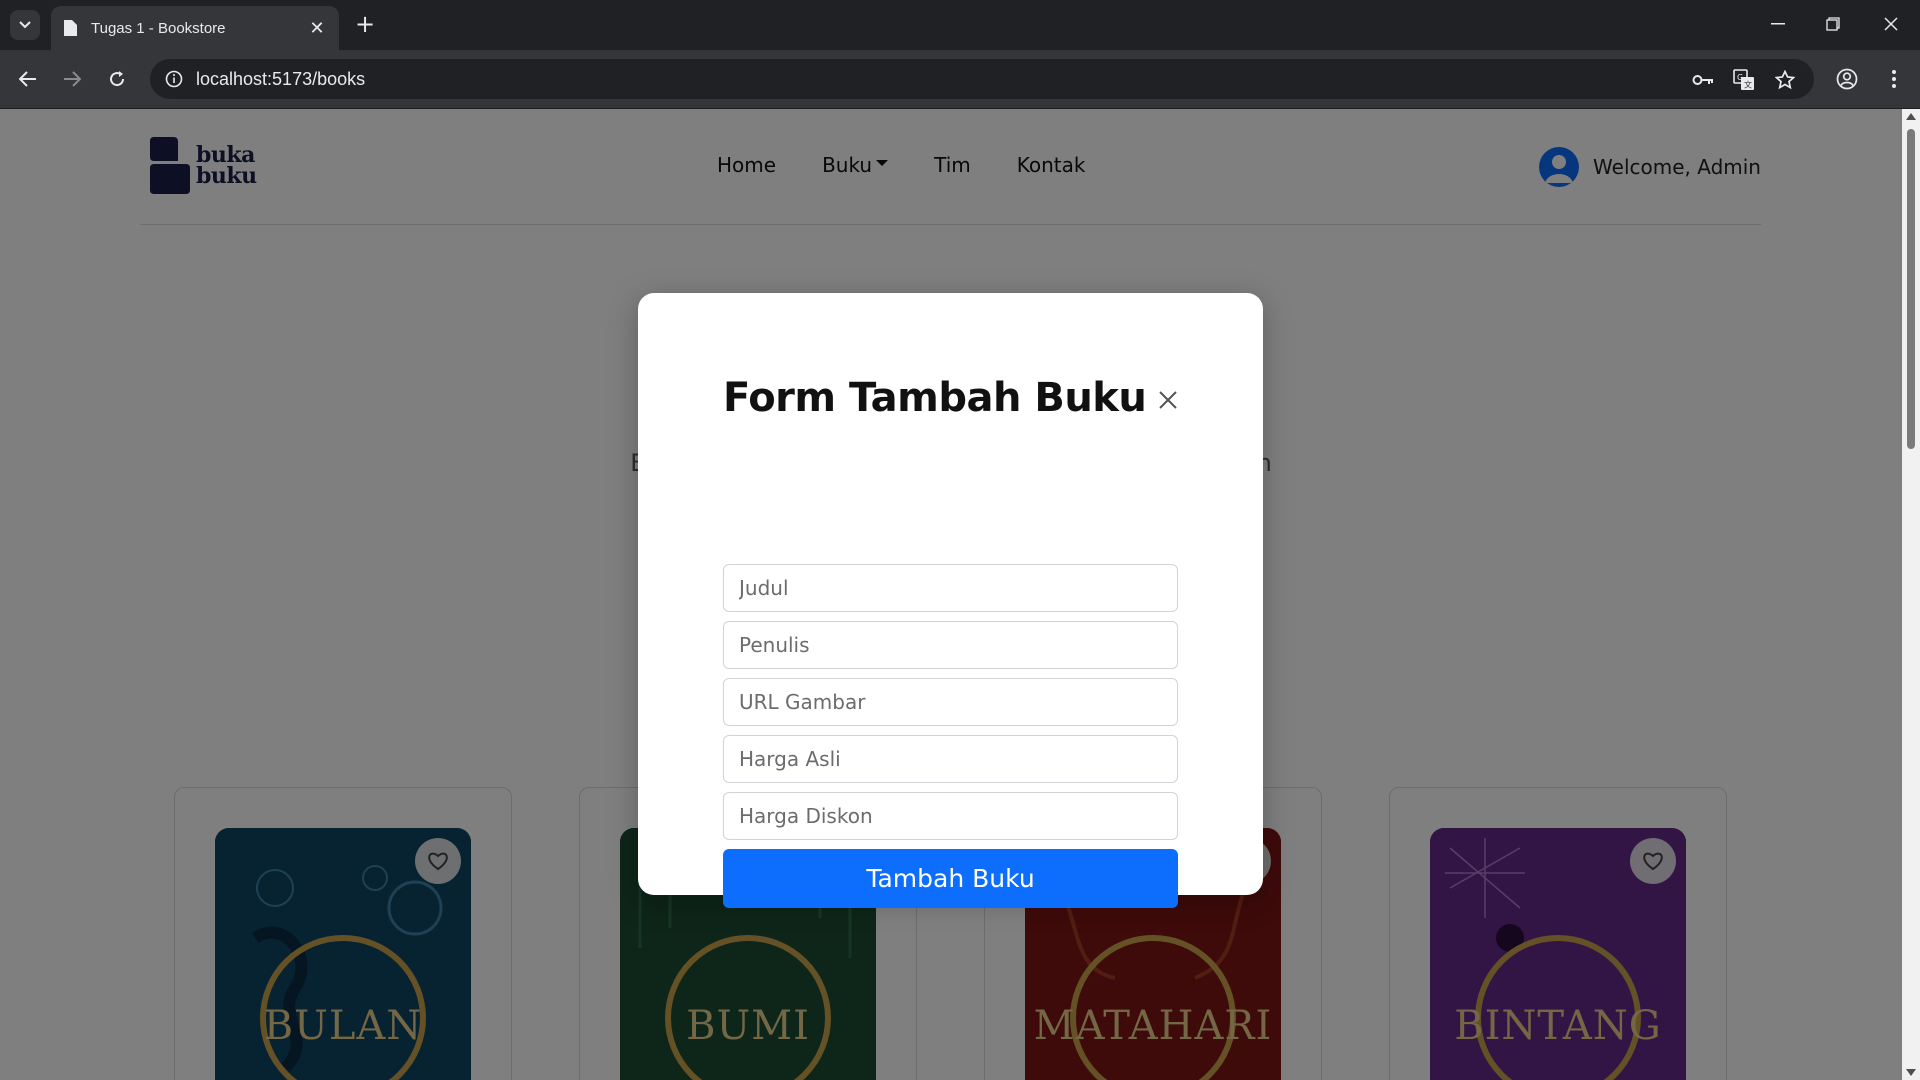  Describe the element at coordinates (950, 645) in the screenshot. I see `penulis-input` at that location.